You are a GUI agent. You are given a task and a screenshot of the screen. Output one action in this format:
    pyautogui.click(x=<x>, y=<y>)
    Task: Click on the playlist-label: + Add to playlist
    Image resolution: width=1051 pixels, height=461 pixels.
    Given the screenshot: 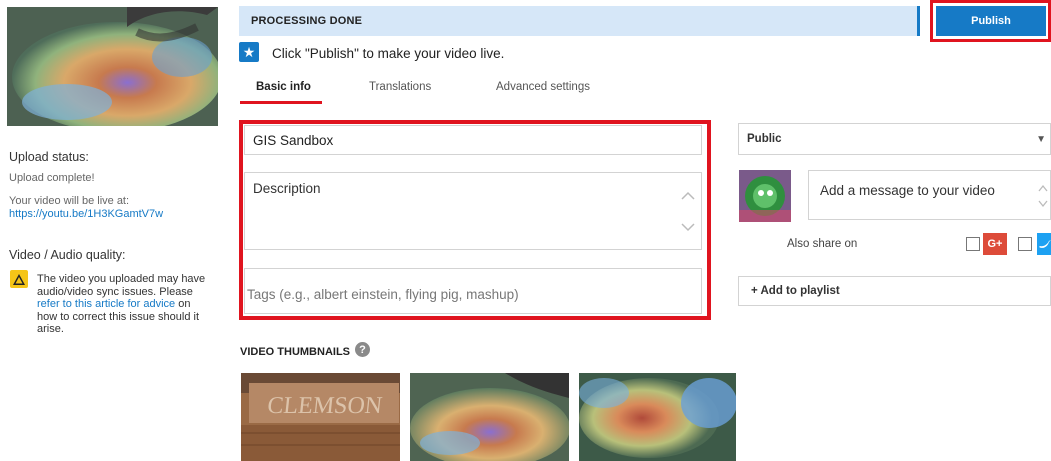 What is the action you would take?
    pyautogui.click(x=795, y=291)
    